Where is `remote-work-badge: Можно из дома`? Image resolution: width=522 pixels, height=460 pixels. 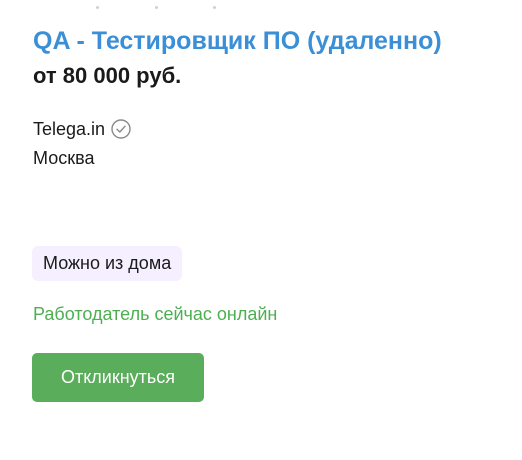
remote-work-badge: Можно из дома is located at coordinates (107, 263).